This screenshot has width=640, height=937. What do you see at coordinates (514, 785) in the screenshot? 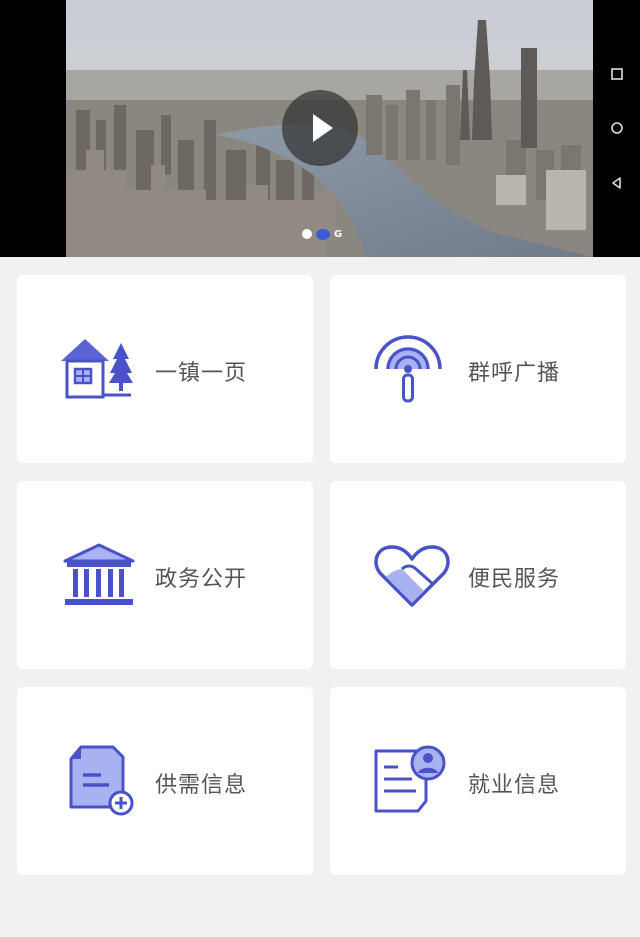
I see `tile-label: 就业信息` at bounding box center [514, 785].